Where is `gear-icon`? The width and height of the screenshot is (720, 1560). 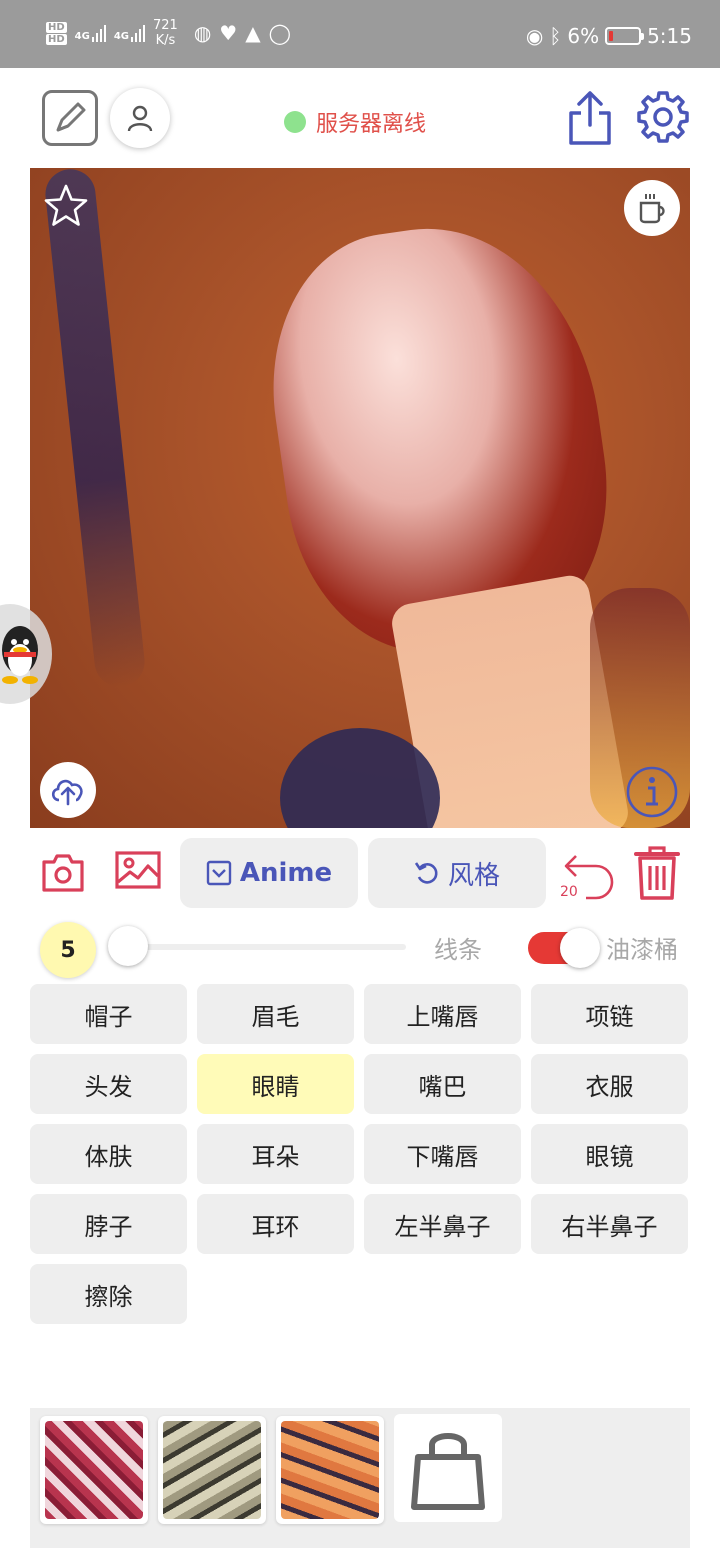 gear-icon is located at coordinates (663, 117).